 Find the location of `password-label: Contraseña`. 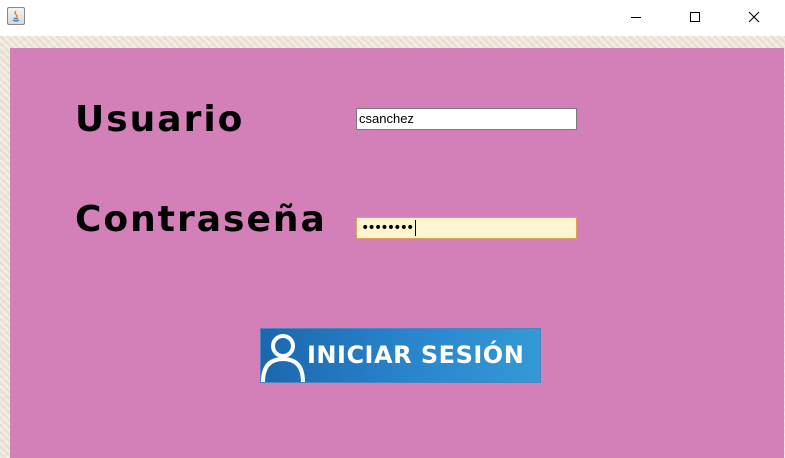

password-label: Contraseña is located at coordinates (201, 219).